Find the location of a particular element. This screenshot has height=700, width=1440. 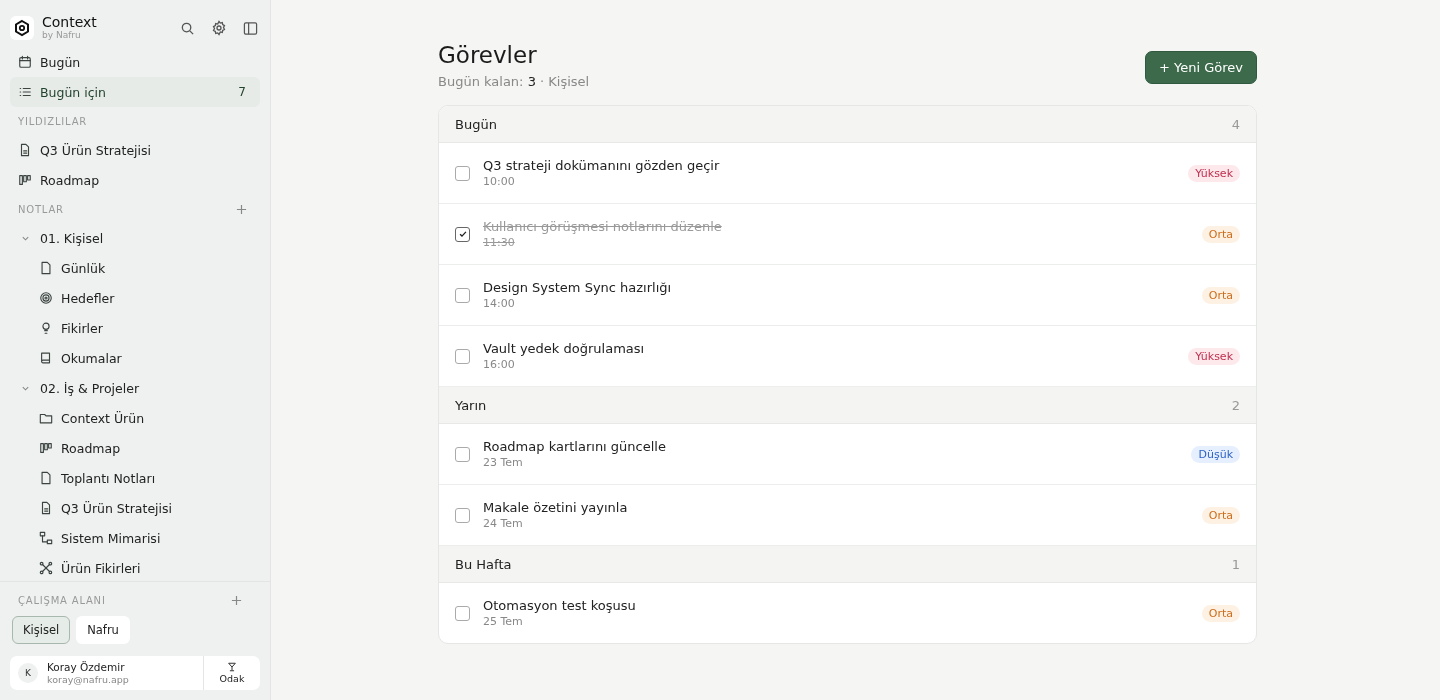

note-item: Günlük is located at coordinates (135, 268).